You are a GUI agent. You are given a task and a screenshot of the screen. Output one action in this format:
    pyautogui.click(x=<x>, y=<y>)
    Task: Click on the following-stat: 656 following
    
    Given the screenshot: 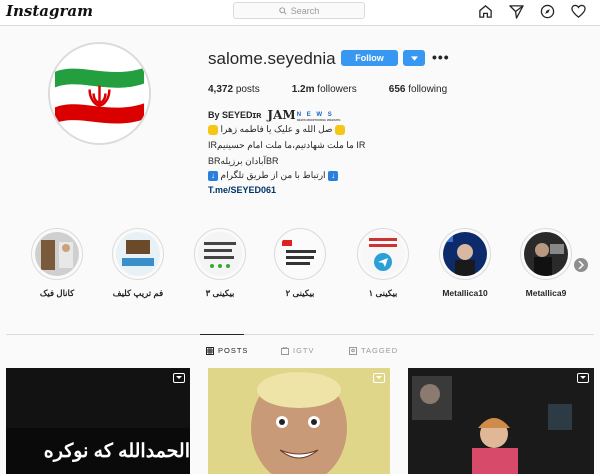 What is the action you would take?
    pyautogui.click(x=418, y=89)
    